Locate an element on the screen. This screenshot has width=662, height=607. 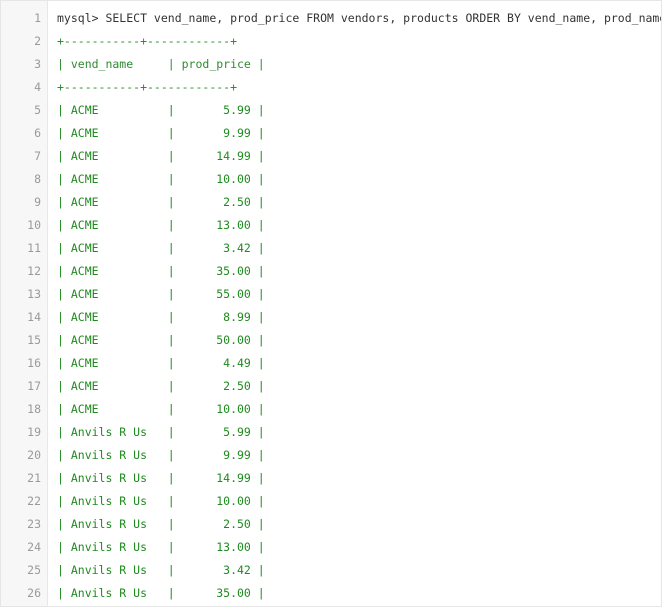
table-row: | ACME | 4.49 | is located at coordinates (161, 363).